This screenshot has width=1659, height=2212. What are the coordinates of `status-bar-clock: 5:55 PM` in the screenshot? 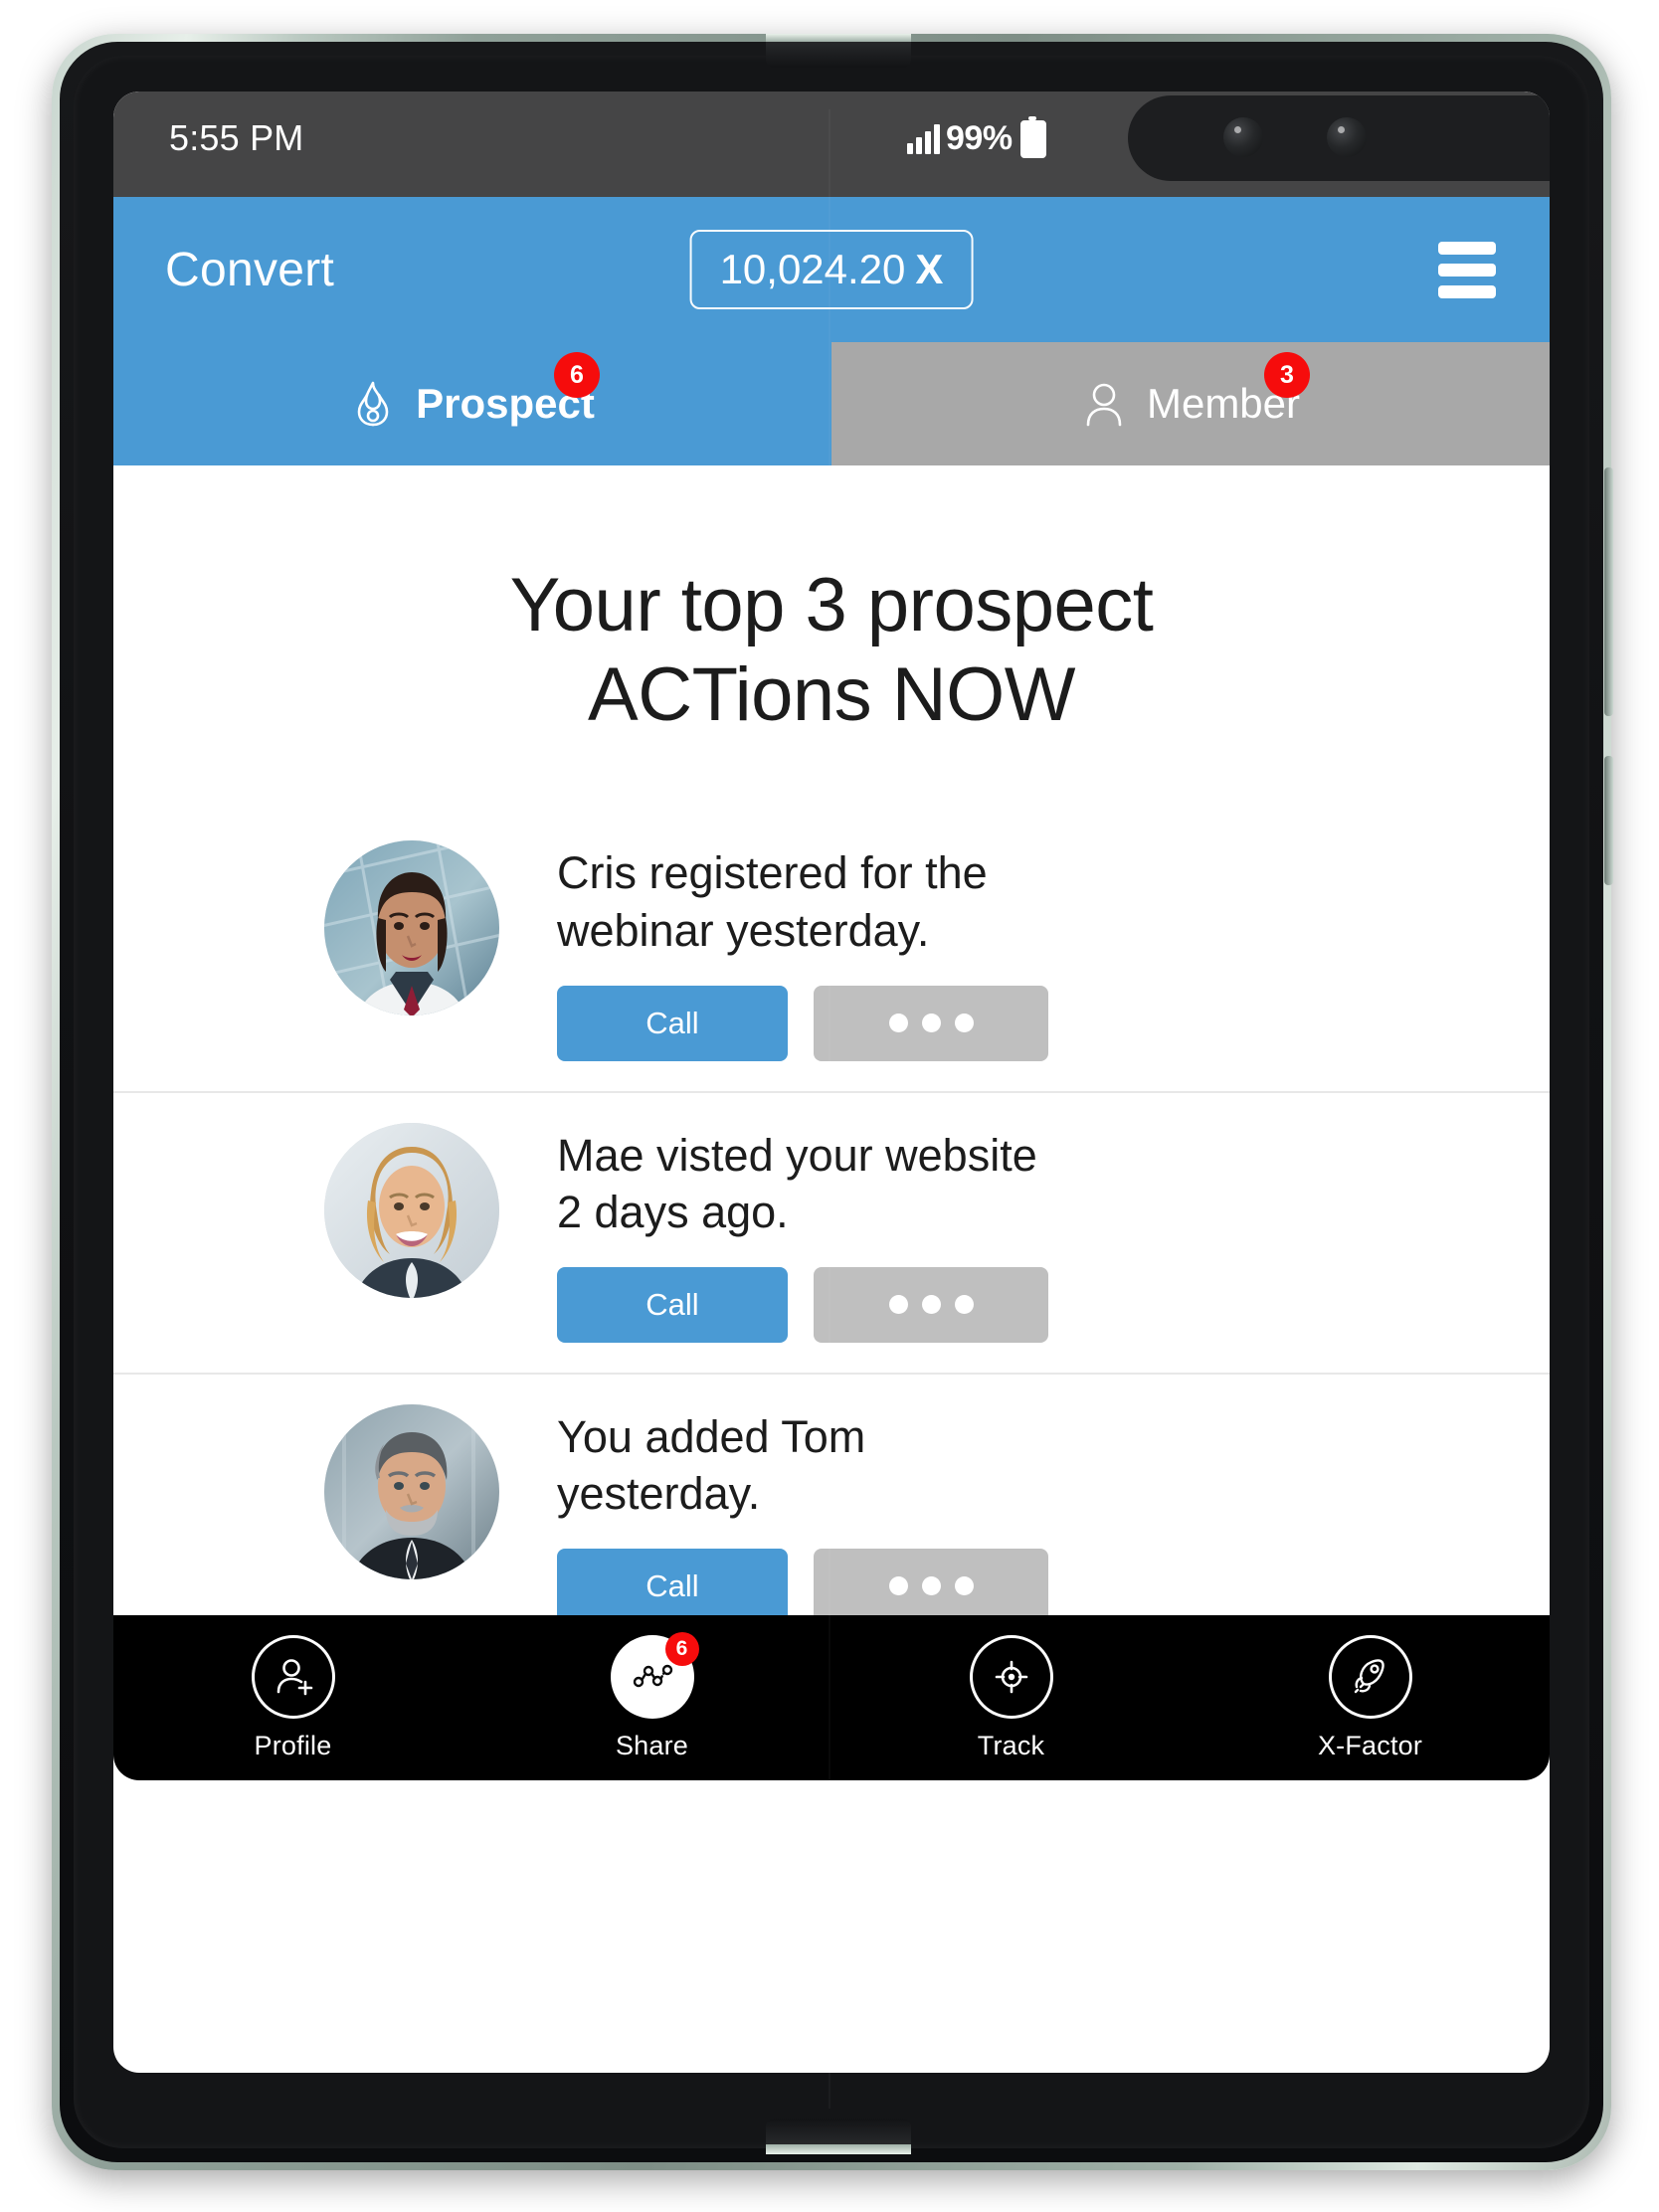 It's located at (236, 137).